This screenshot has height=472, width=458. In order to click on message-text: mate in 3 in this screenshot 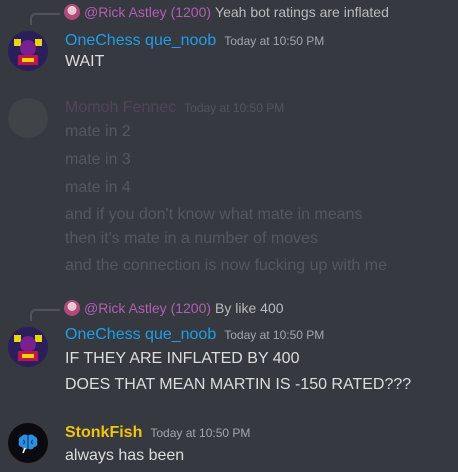, I will do `click(98, 159)`.